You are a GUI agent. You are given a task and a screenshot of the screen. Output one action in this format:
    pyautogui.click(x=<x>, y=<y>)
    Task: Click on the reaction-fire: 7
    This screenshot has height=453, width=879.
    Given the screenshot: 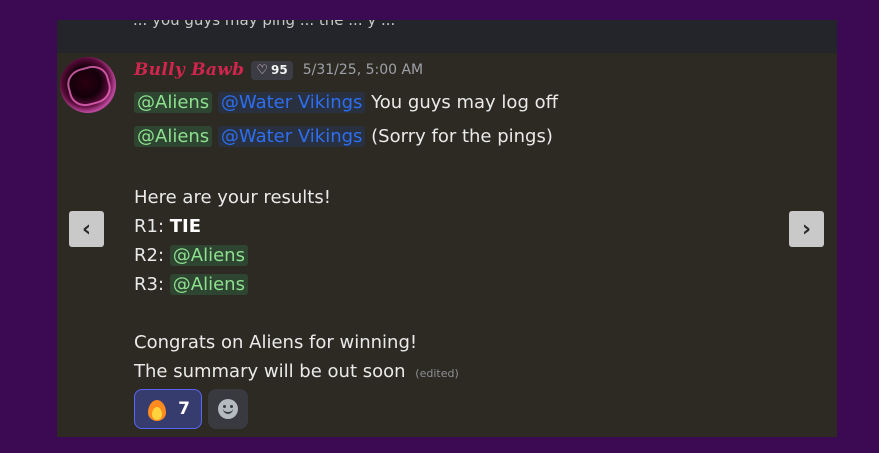 What is the action you would take?
    pyautogui.click(x=168, y=409)
    